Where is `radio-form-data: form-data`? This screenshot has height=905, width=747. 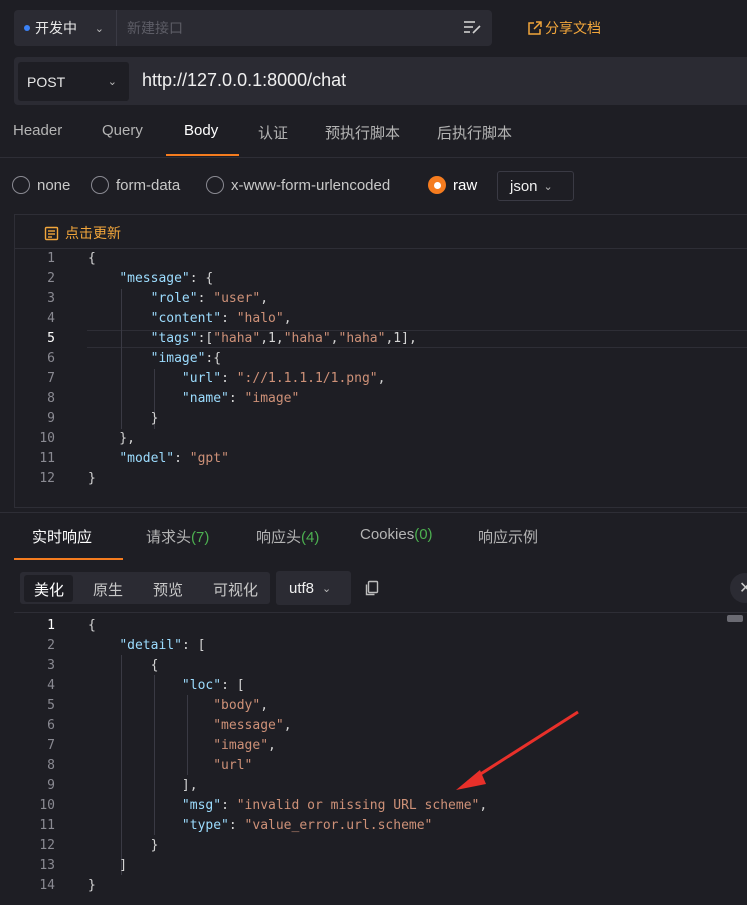 radio-form-data: form-data is located at coordinates (135, 185).